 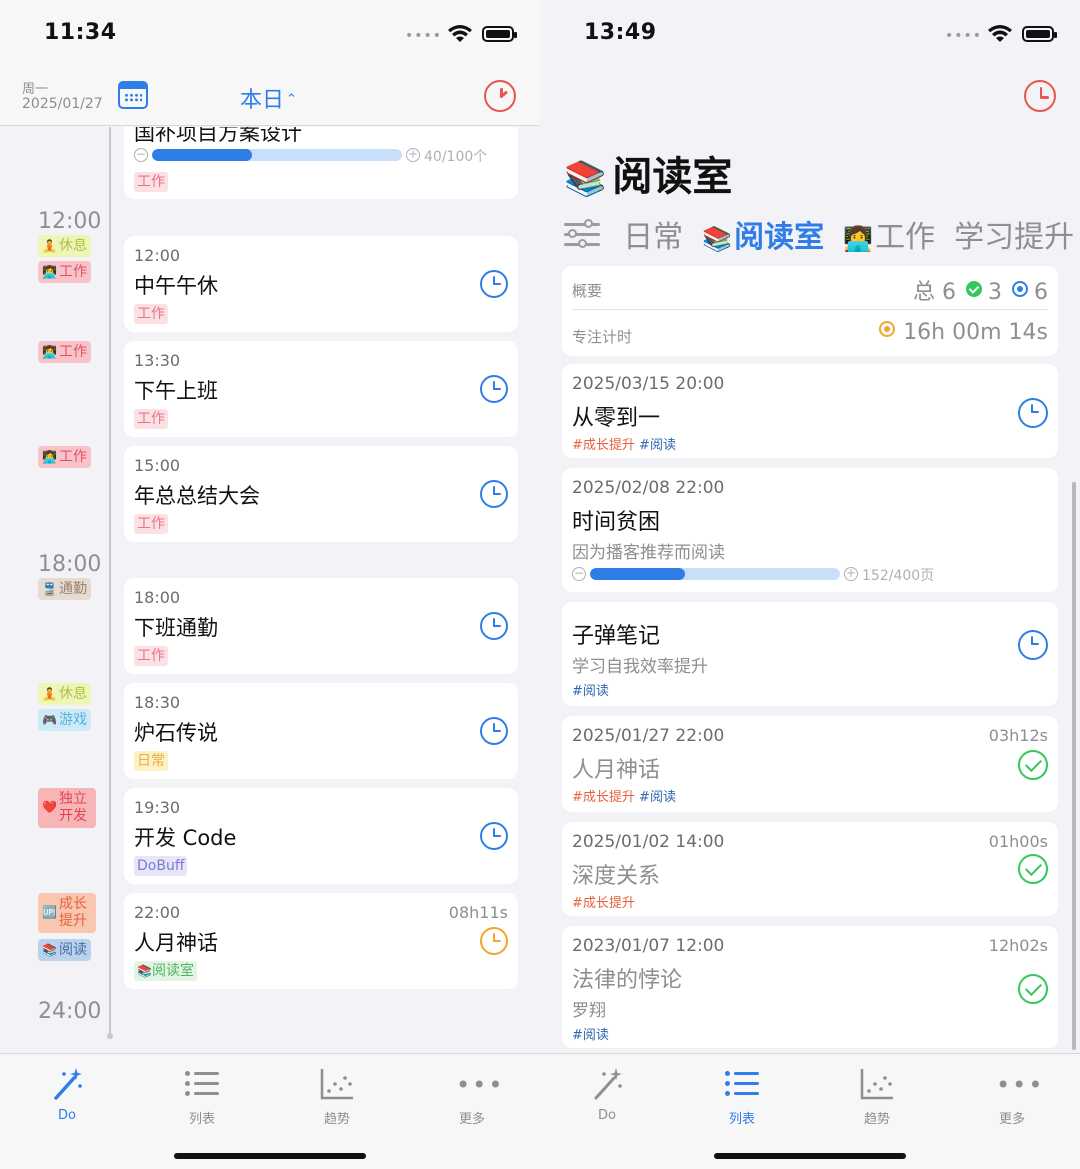 What do you see at coordinates (810, 869) in the screenshot?
I see `list-item: 2025/01/02 14:00 01h00s 深度关系 #成长提升` at bounding box center [810, 869].